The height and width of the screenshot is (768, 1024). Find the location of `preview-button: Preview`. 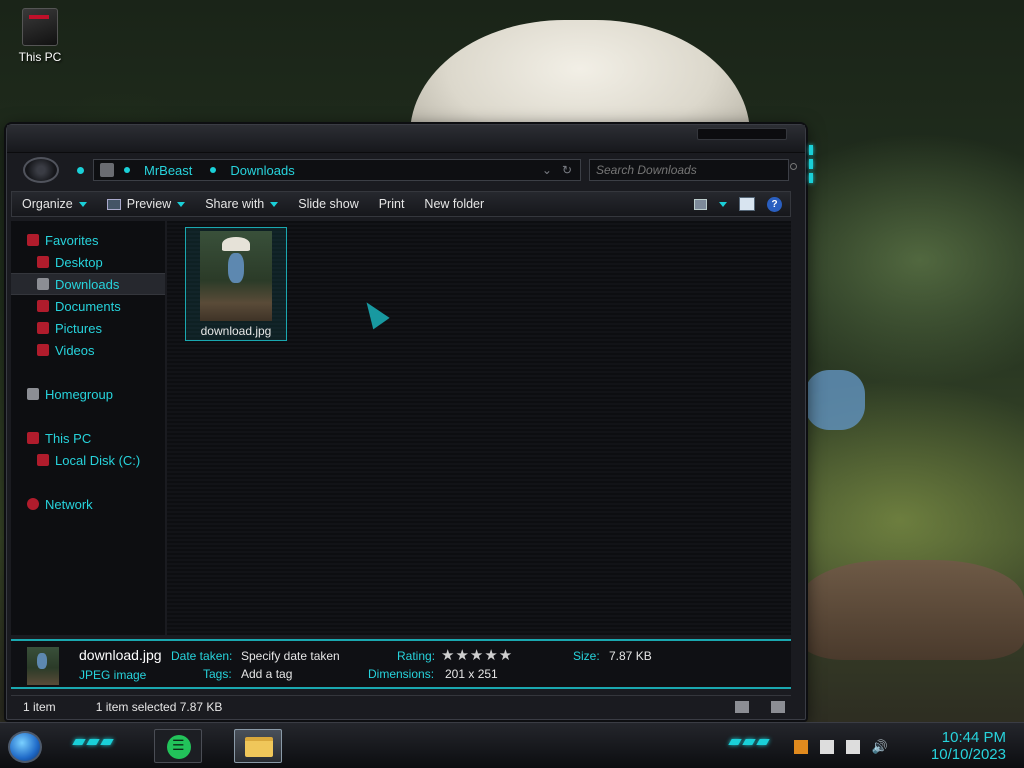

preview-button: Preview is located at coordinates (146, 204).